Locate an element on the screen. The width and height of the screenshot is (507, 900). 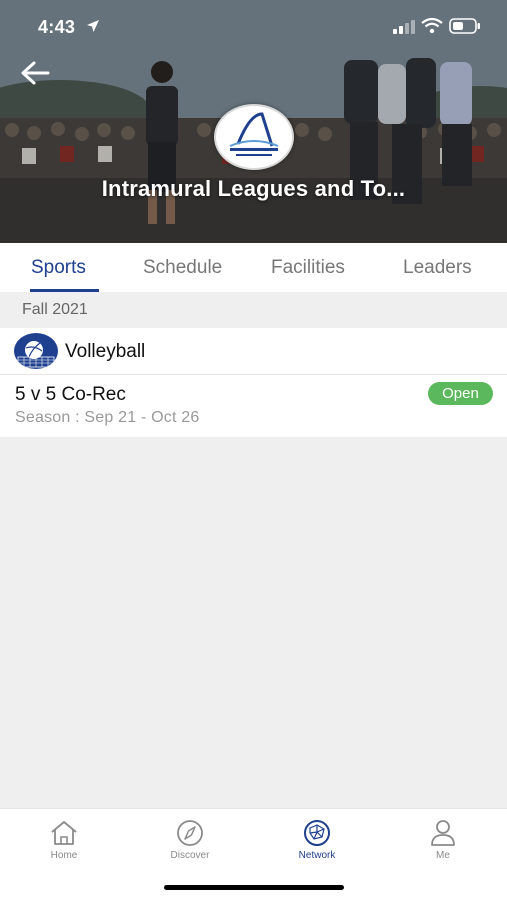
status-bar: 4:43 is located at coordinates (253, 26).